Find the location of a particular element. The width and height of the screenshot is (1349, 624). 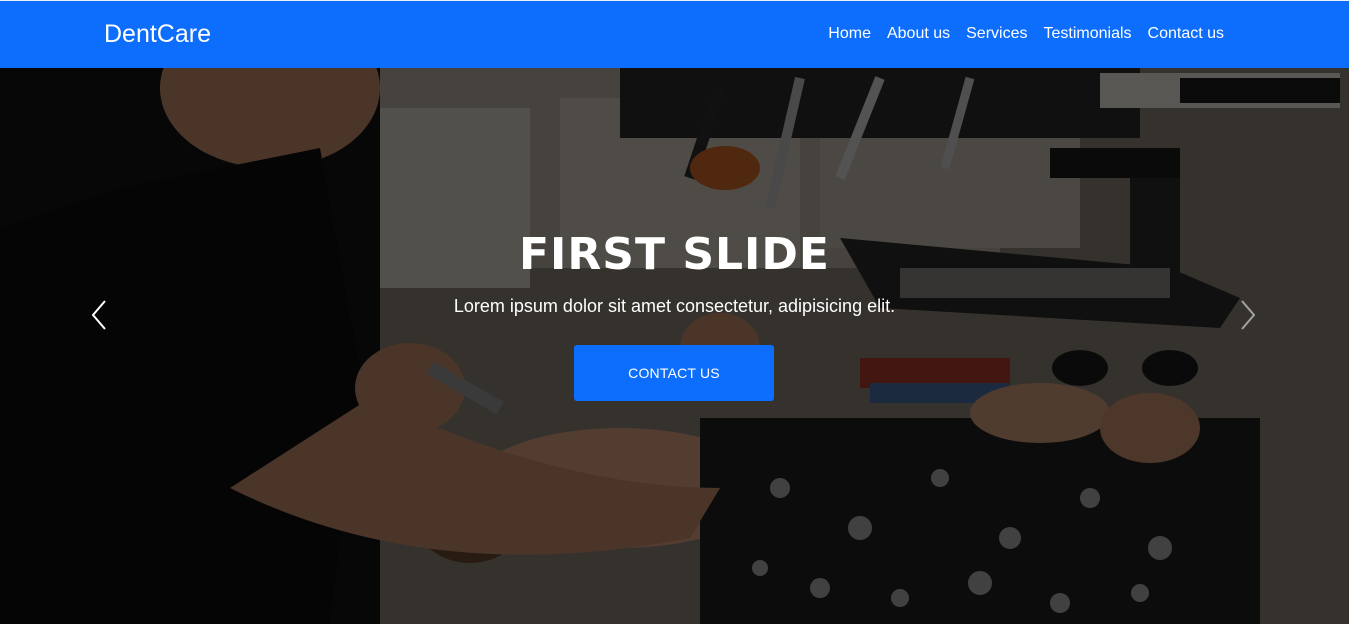

nav-link-home: Home is located at coordinates (849, 34).